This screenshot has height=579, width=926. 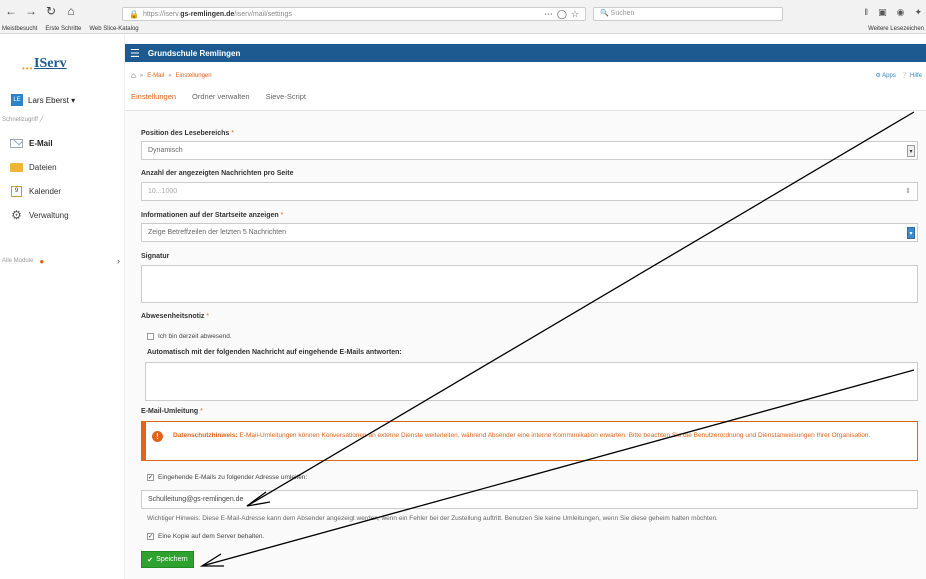 I want to click on more-bookmarks: Weitere Lesezeichen, so click(x=896, y=29).